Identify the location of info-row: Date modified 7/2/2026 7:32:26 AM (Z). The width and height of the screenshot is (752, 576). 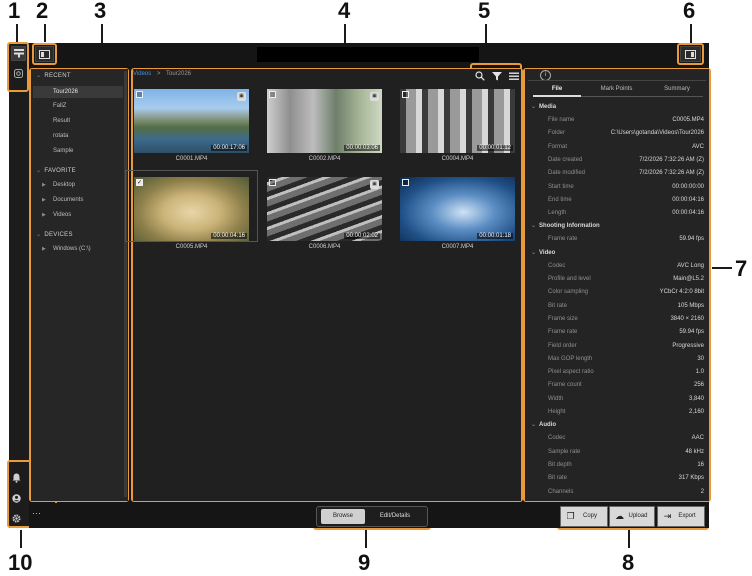
(626, 173).